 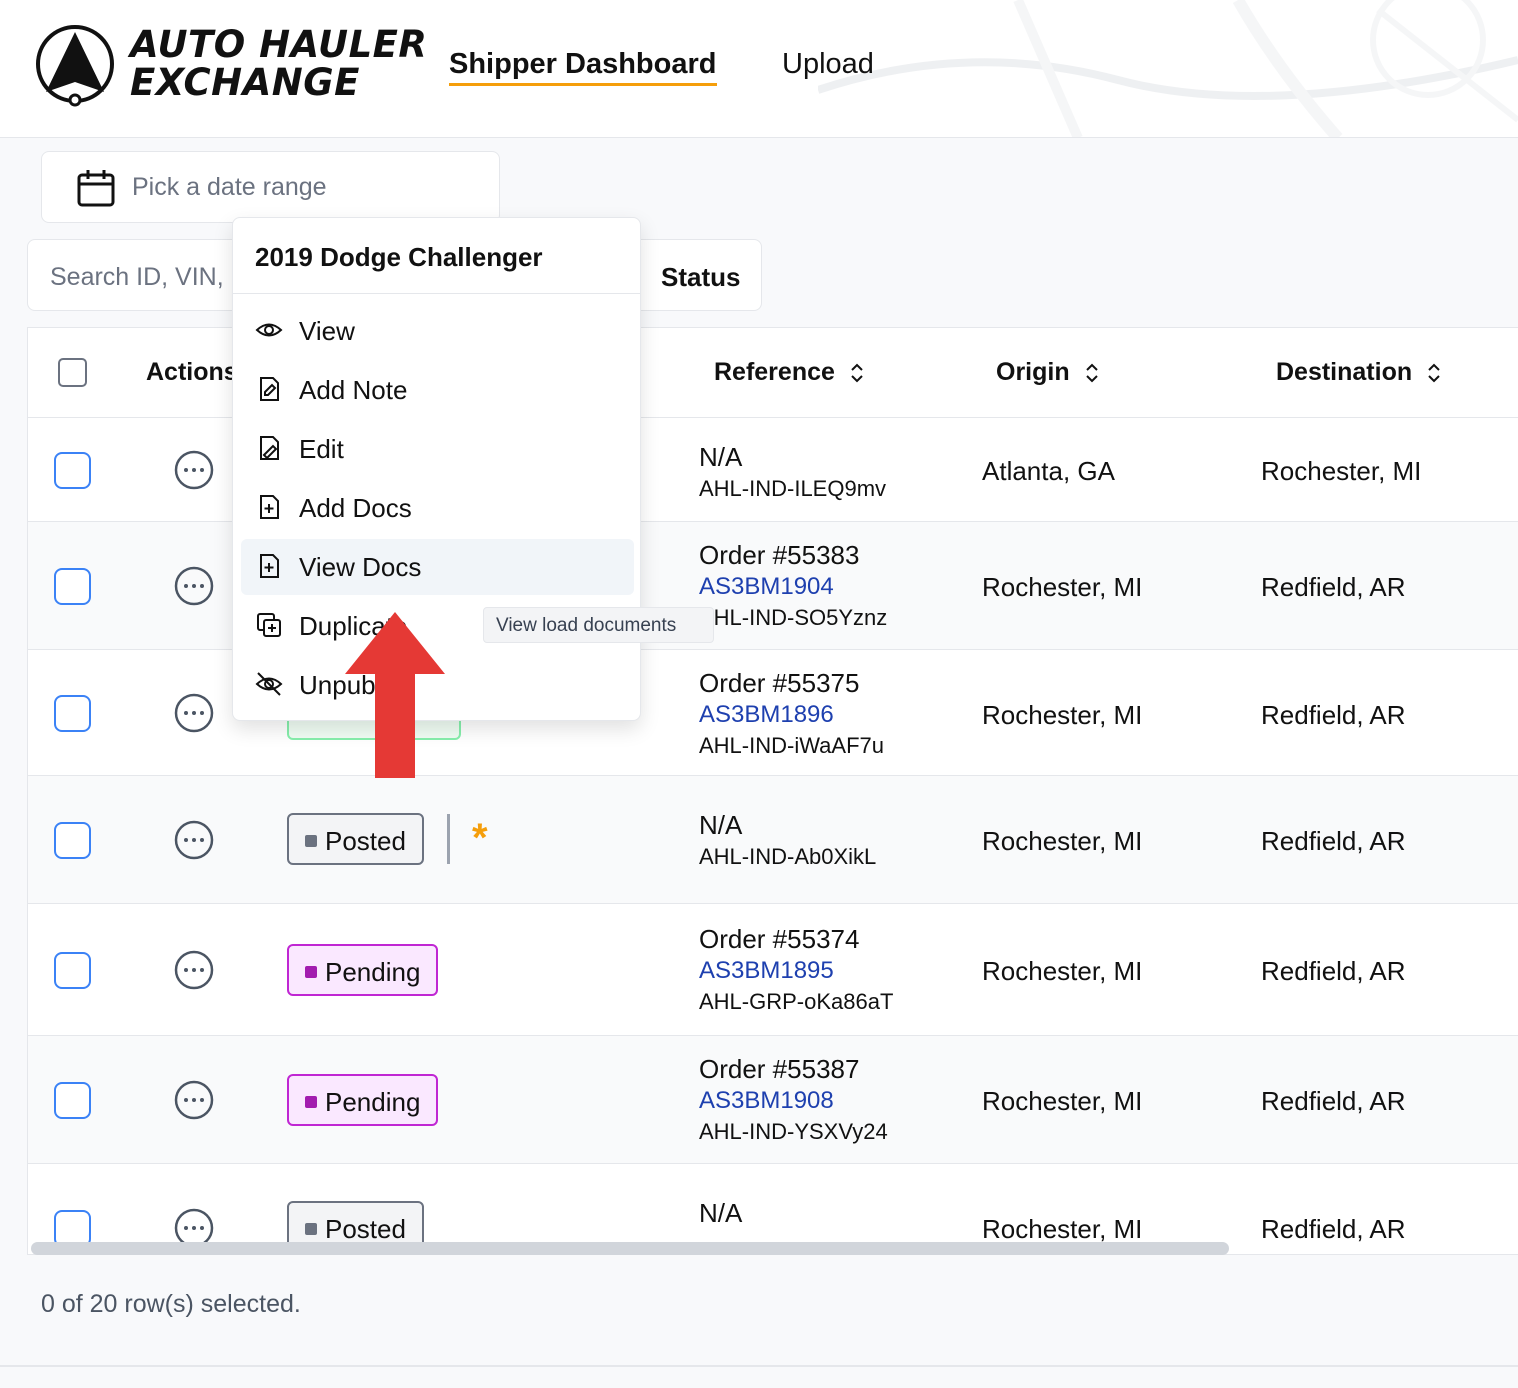 I want to click on footer-divider, so click(x=759, y=1366).